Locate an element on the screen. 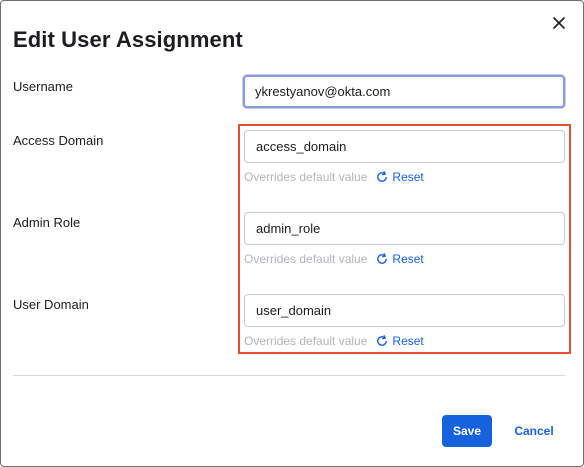  footer-divider is located at coordinates (289, 375).